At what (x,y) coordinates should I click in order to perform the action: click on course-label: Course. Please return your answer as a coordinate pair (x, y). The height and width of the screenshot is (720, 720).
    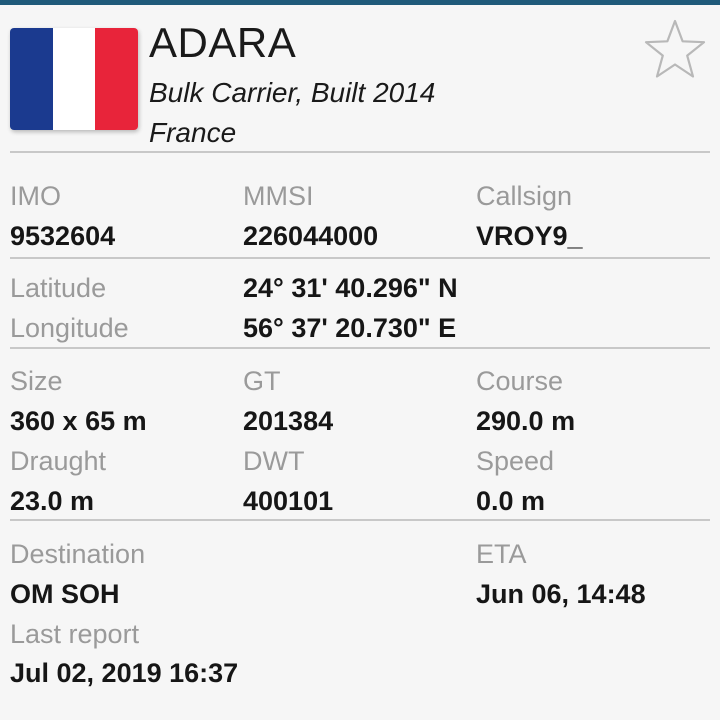
    Looking at the image, I should click on (520, 381).